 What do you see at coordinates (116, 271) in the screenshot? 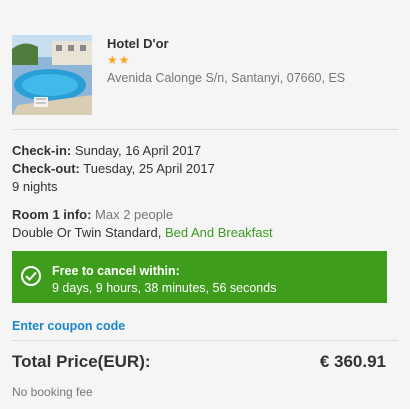
I see `cancellation-title: Free to cancel within:` at bounding box center [116, 271].